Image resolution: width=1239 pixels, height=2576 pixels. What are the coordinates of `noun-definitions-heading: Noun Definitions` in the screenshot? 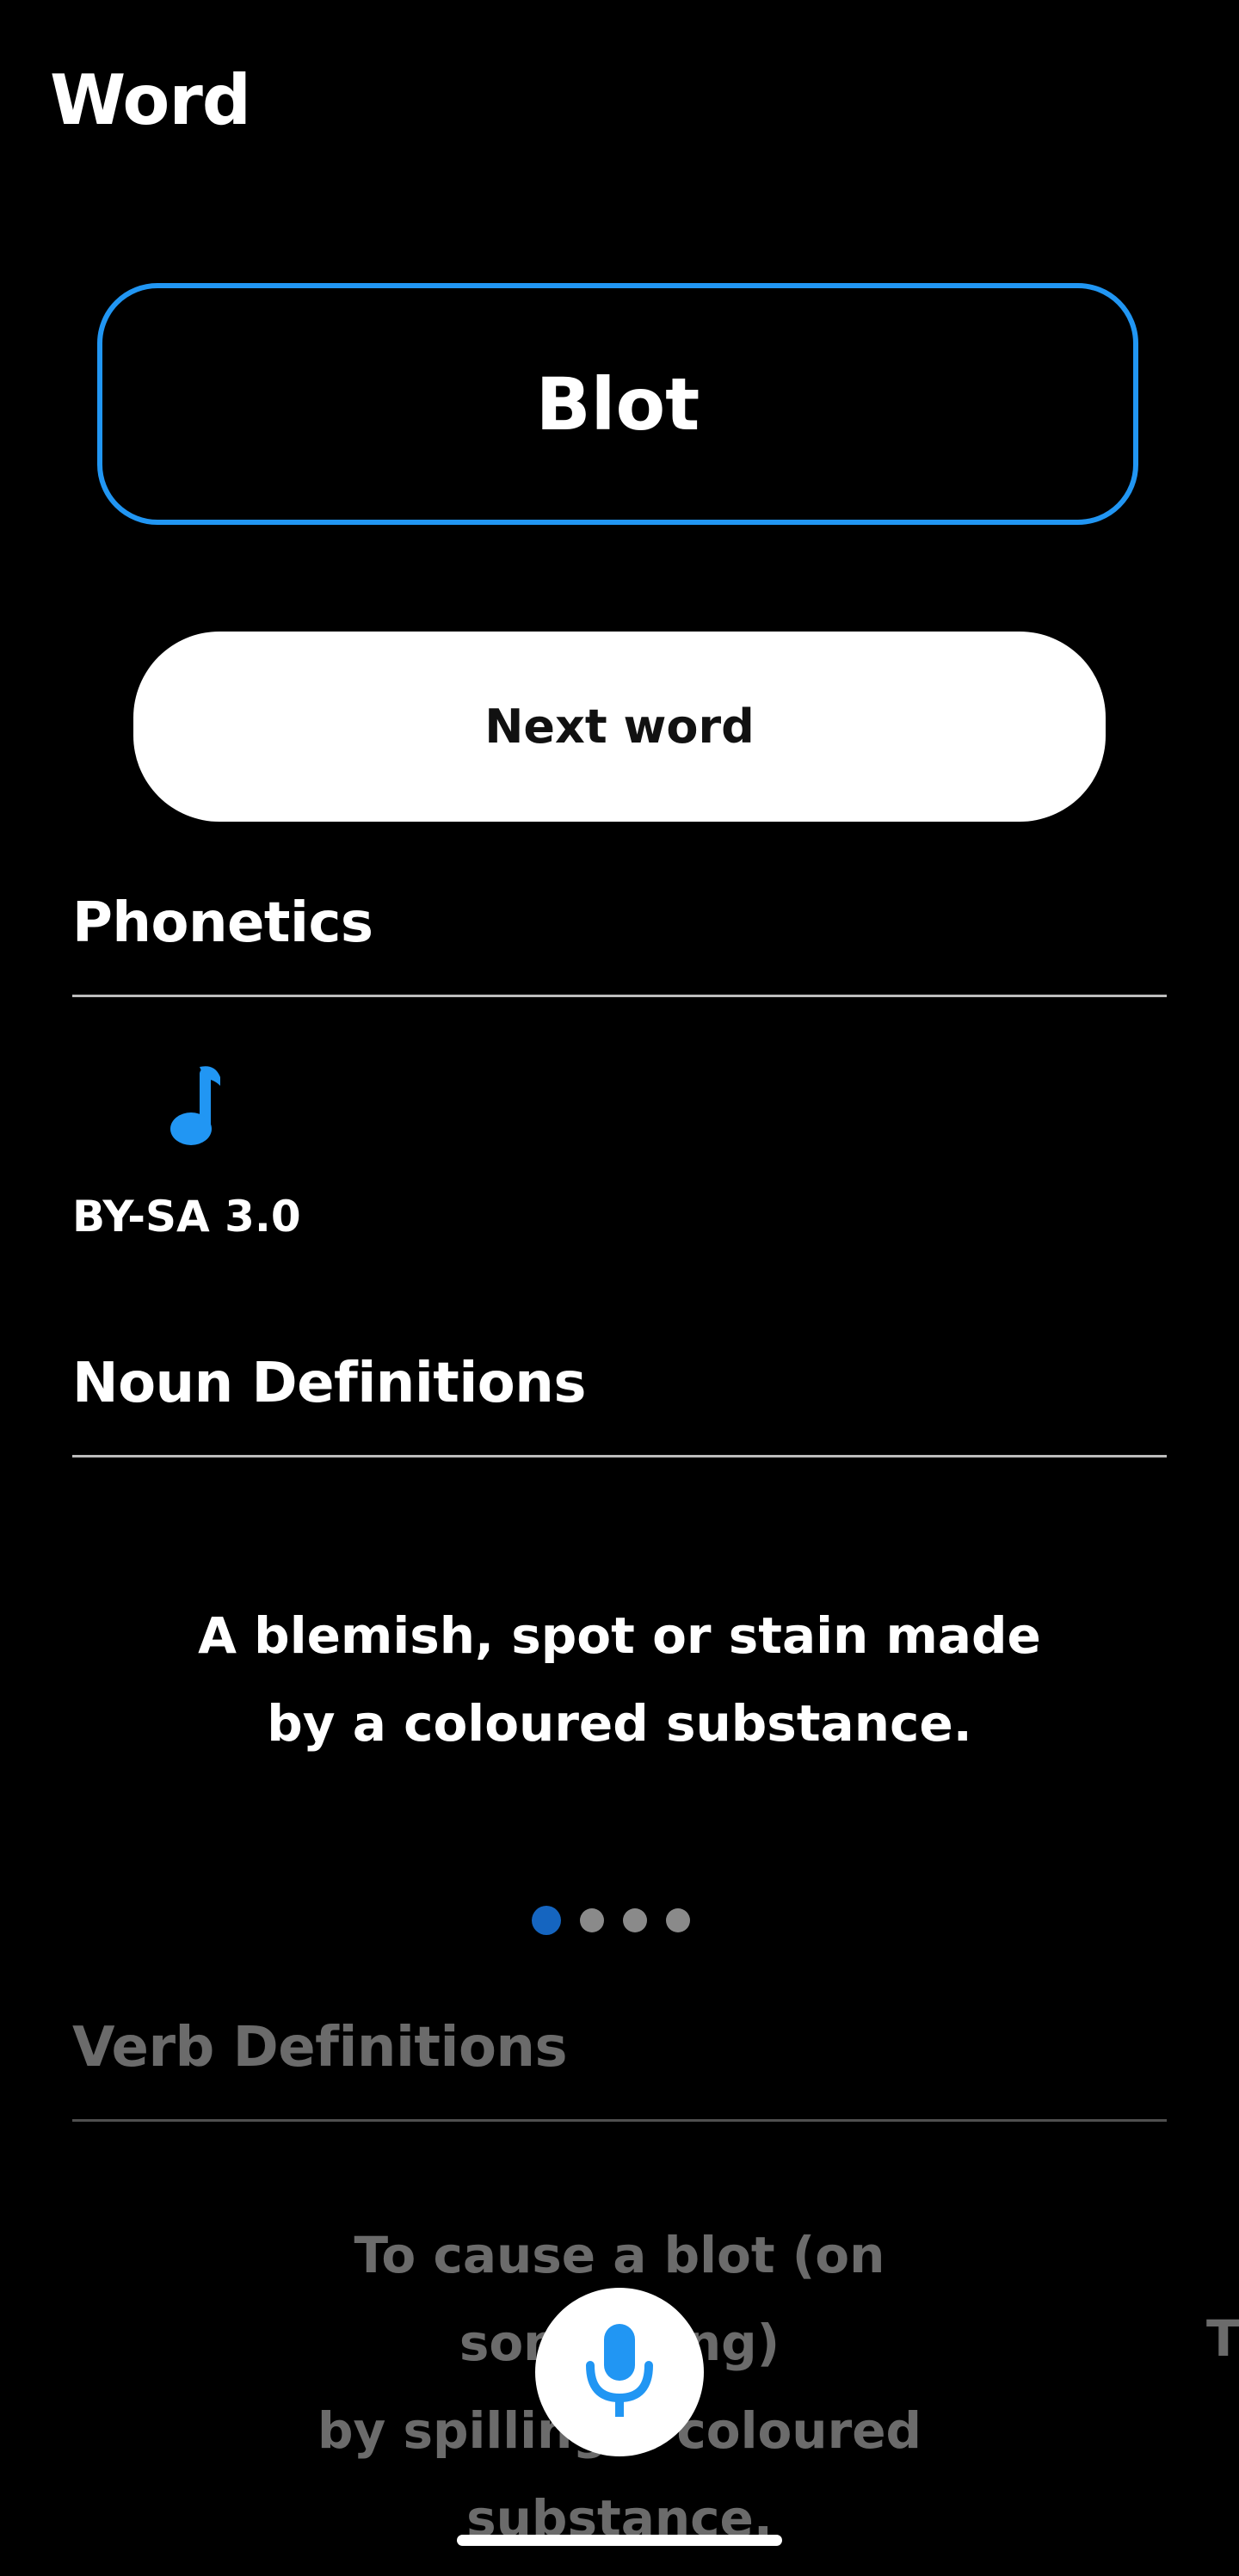 It's located at (329, 1384).